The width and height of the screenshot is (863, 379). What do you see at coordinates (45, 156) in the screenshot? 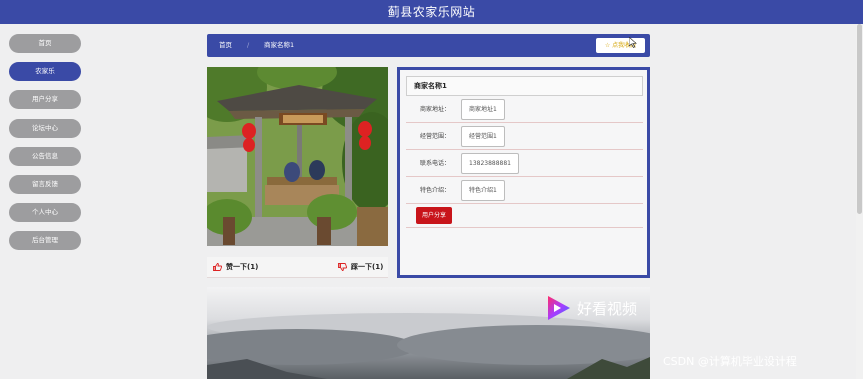
I see `sidebar-item-announcements: 公告信息` at bounding box center [45, 156].